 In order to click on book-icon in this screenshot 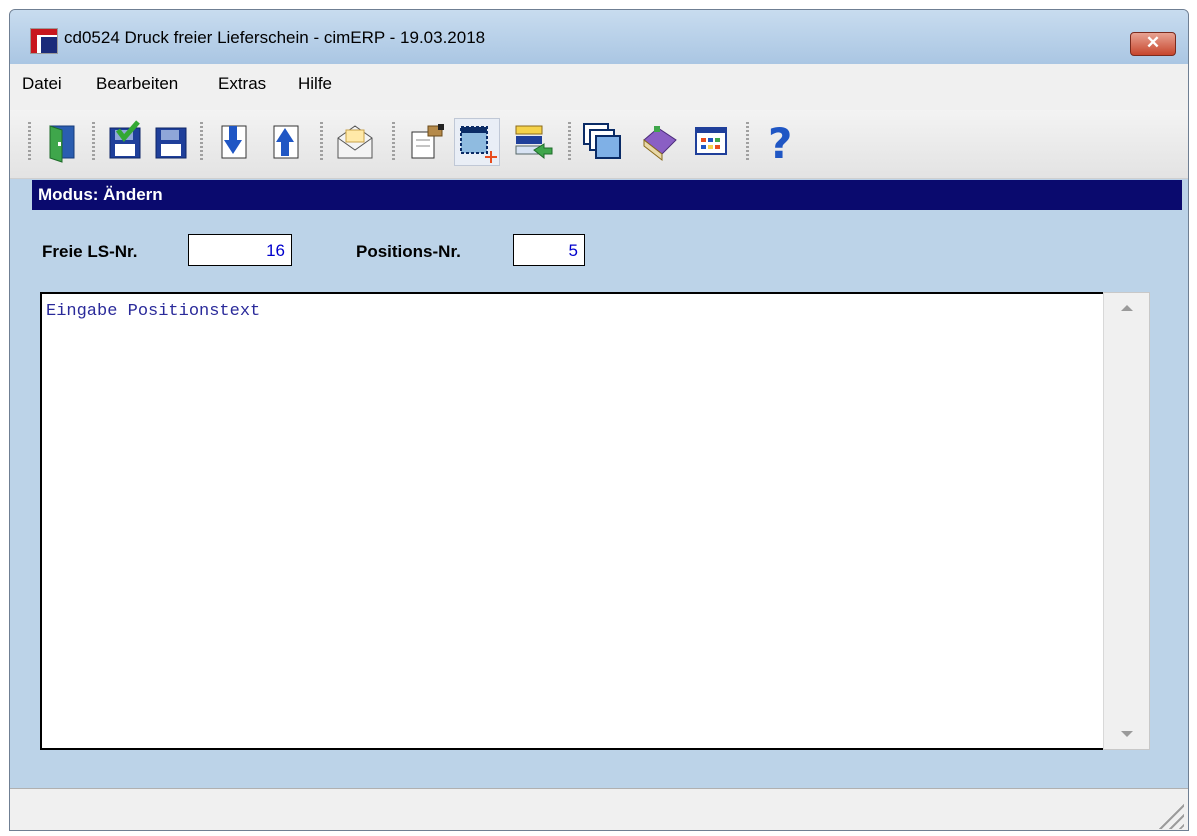, I will do `click(659, 142)`.